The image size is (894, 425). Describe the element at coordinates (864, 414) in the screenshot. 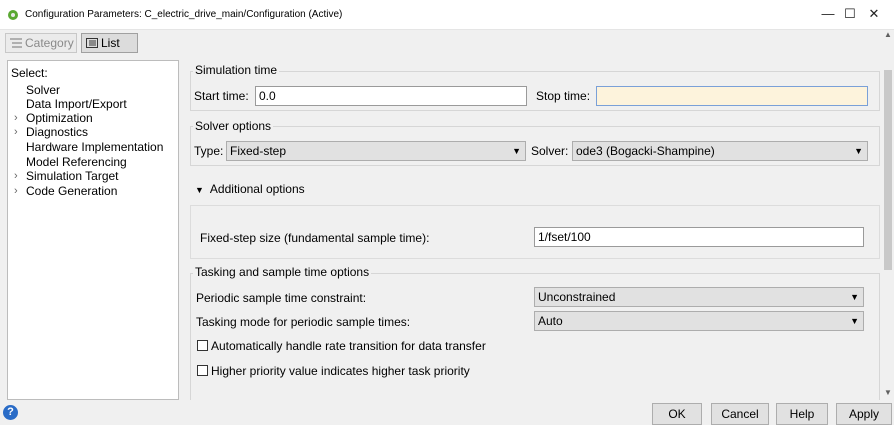

I see `apply-button: Apply` at that location.